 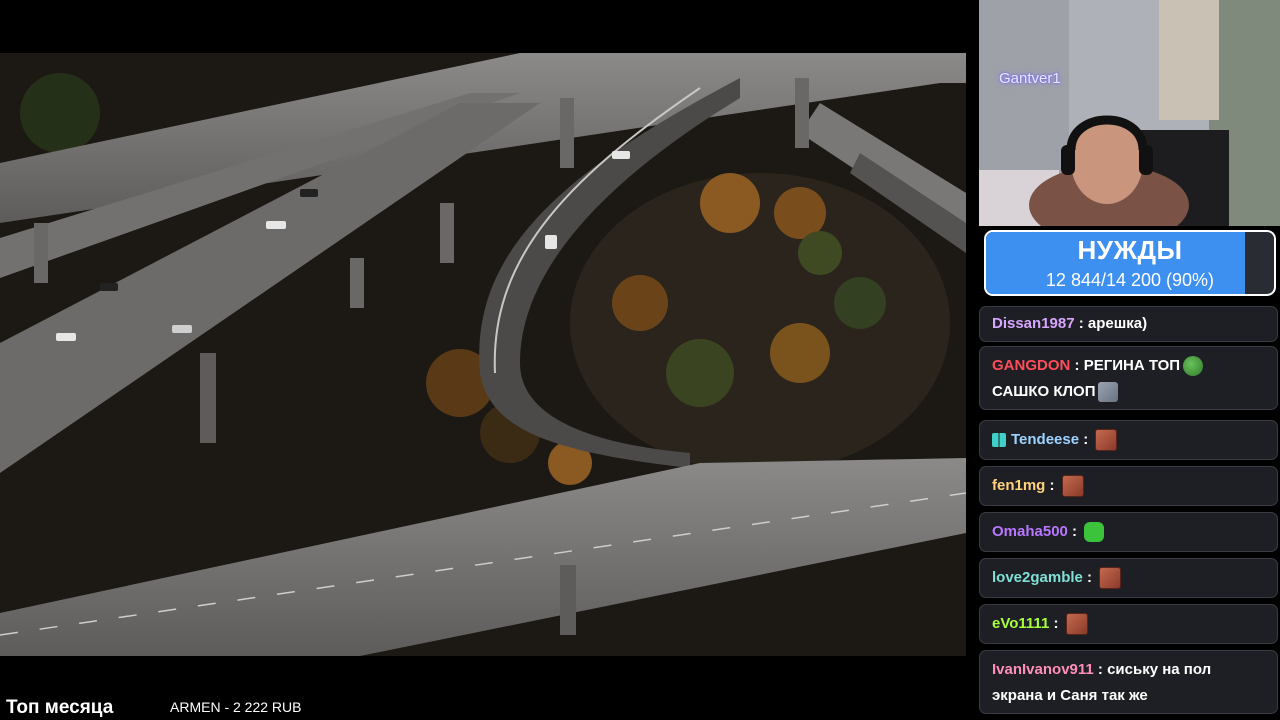 I want to click on chat-username: Tendeese, so click(x=1045, y=439).